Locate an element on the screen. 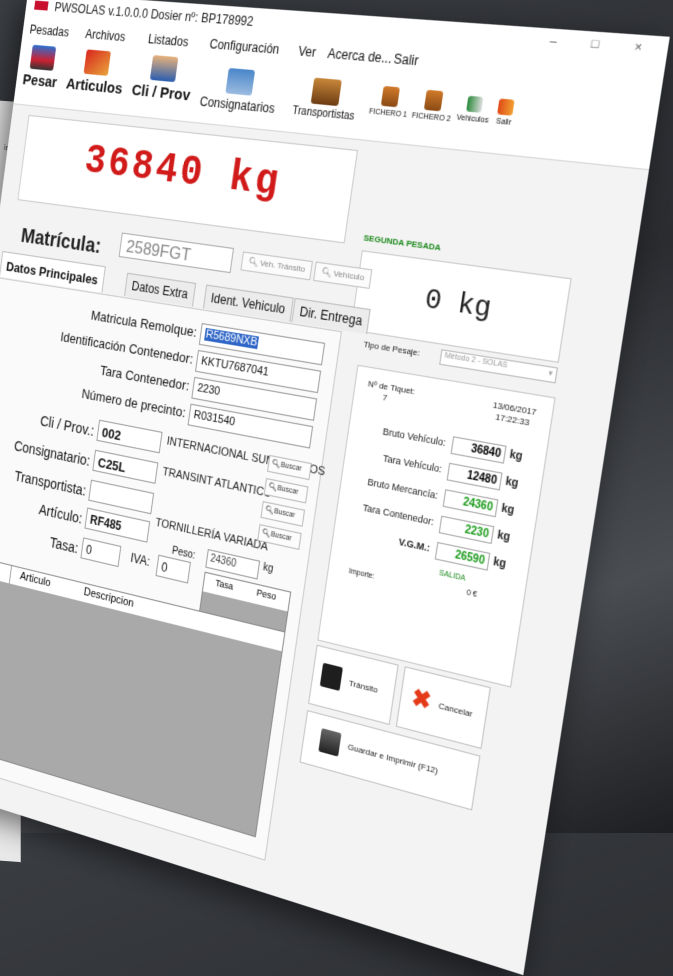 The width and height of the screenshot is (673, 976). cli-prov-button: Cli / Prov is located at coordinates (162, 79).